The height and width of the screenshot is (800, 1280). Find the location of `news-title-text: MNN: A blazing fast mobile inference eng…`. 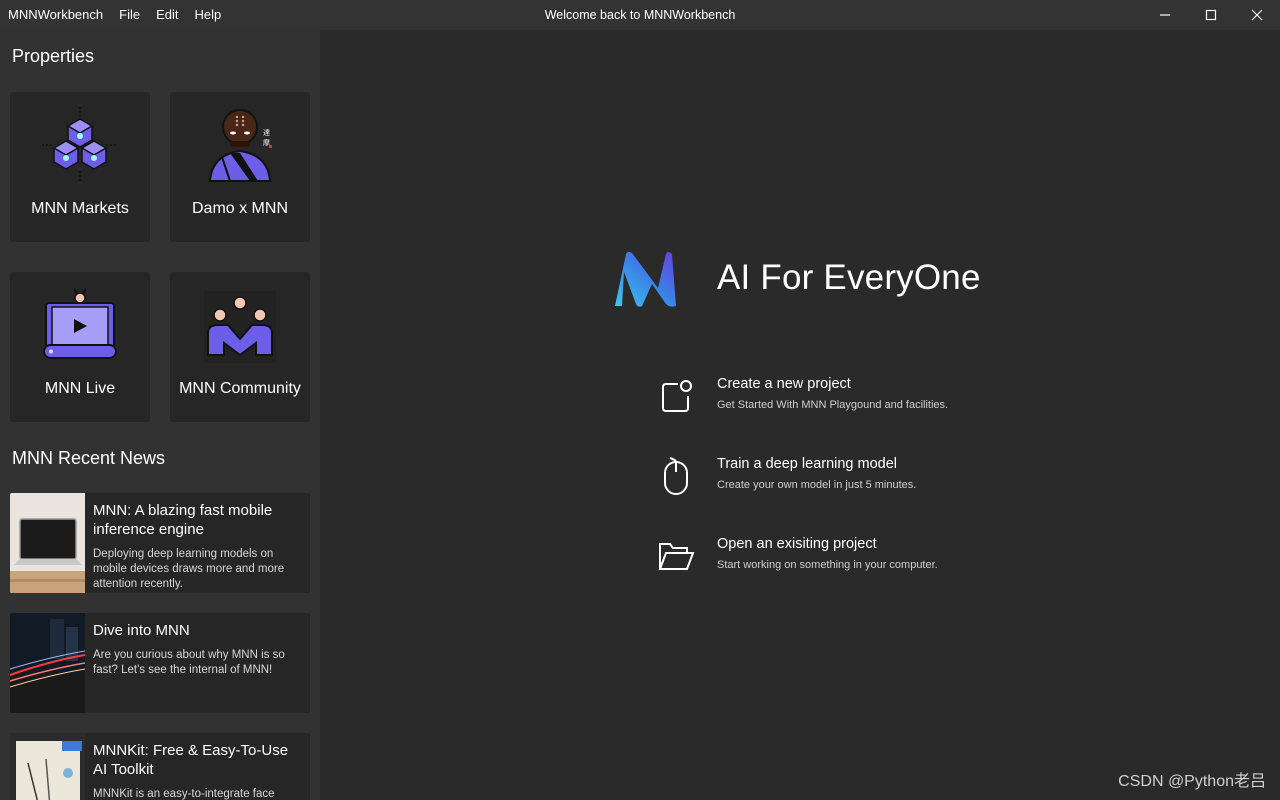

news-title-text: MNN: A blazing fast mobile inference eng… is located at coordinates (183, 520).